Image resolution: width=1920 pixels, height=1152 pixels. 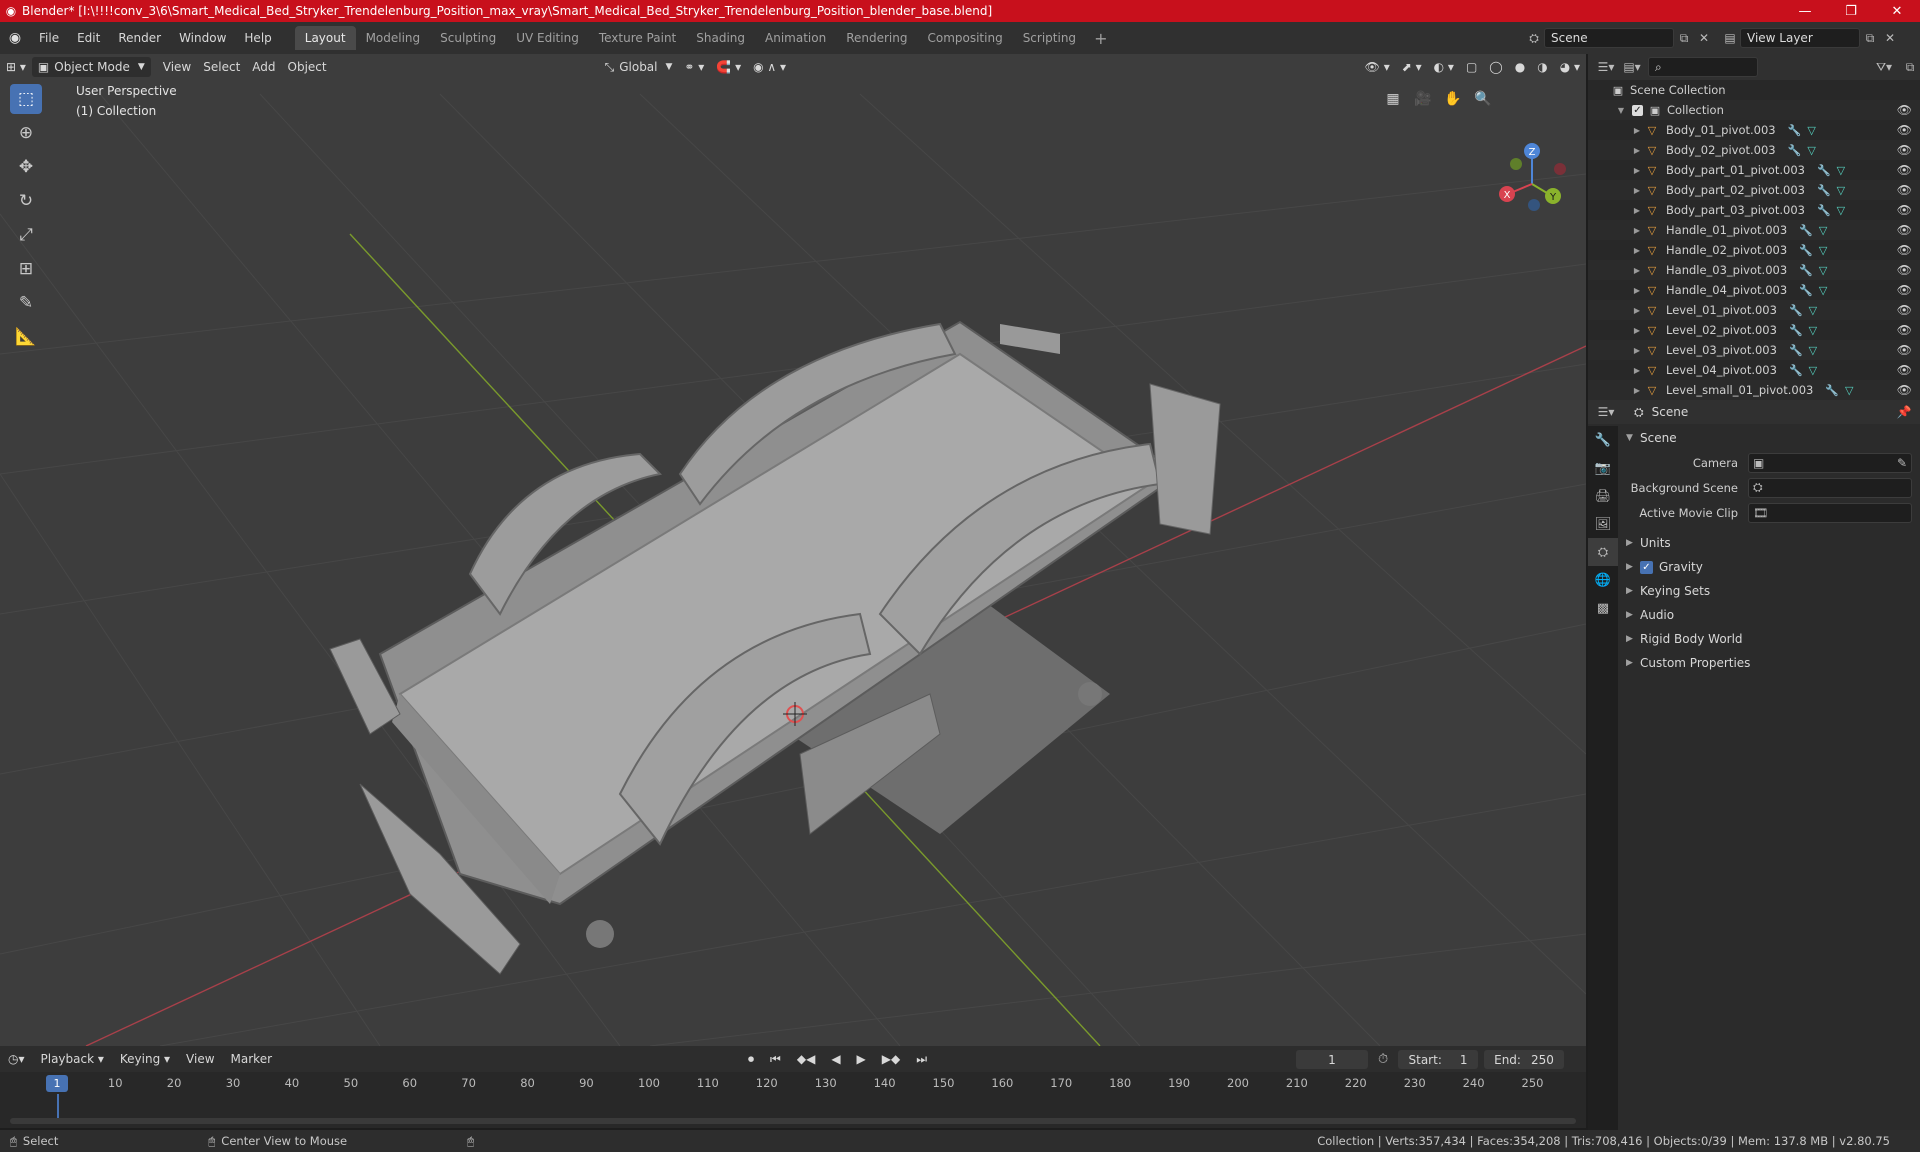 I want to click on menu-marker: Marker, so click(x=251, y=1059).